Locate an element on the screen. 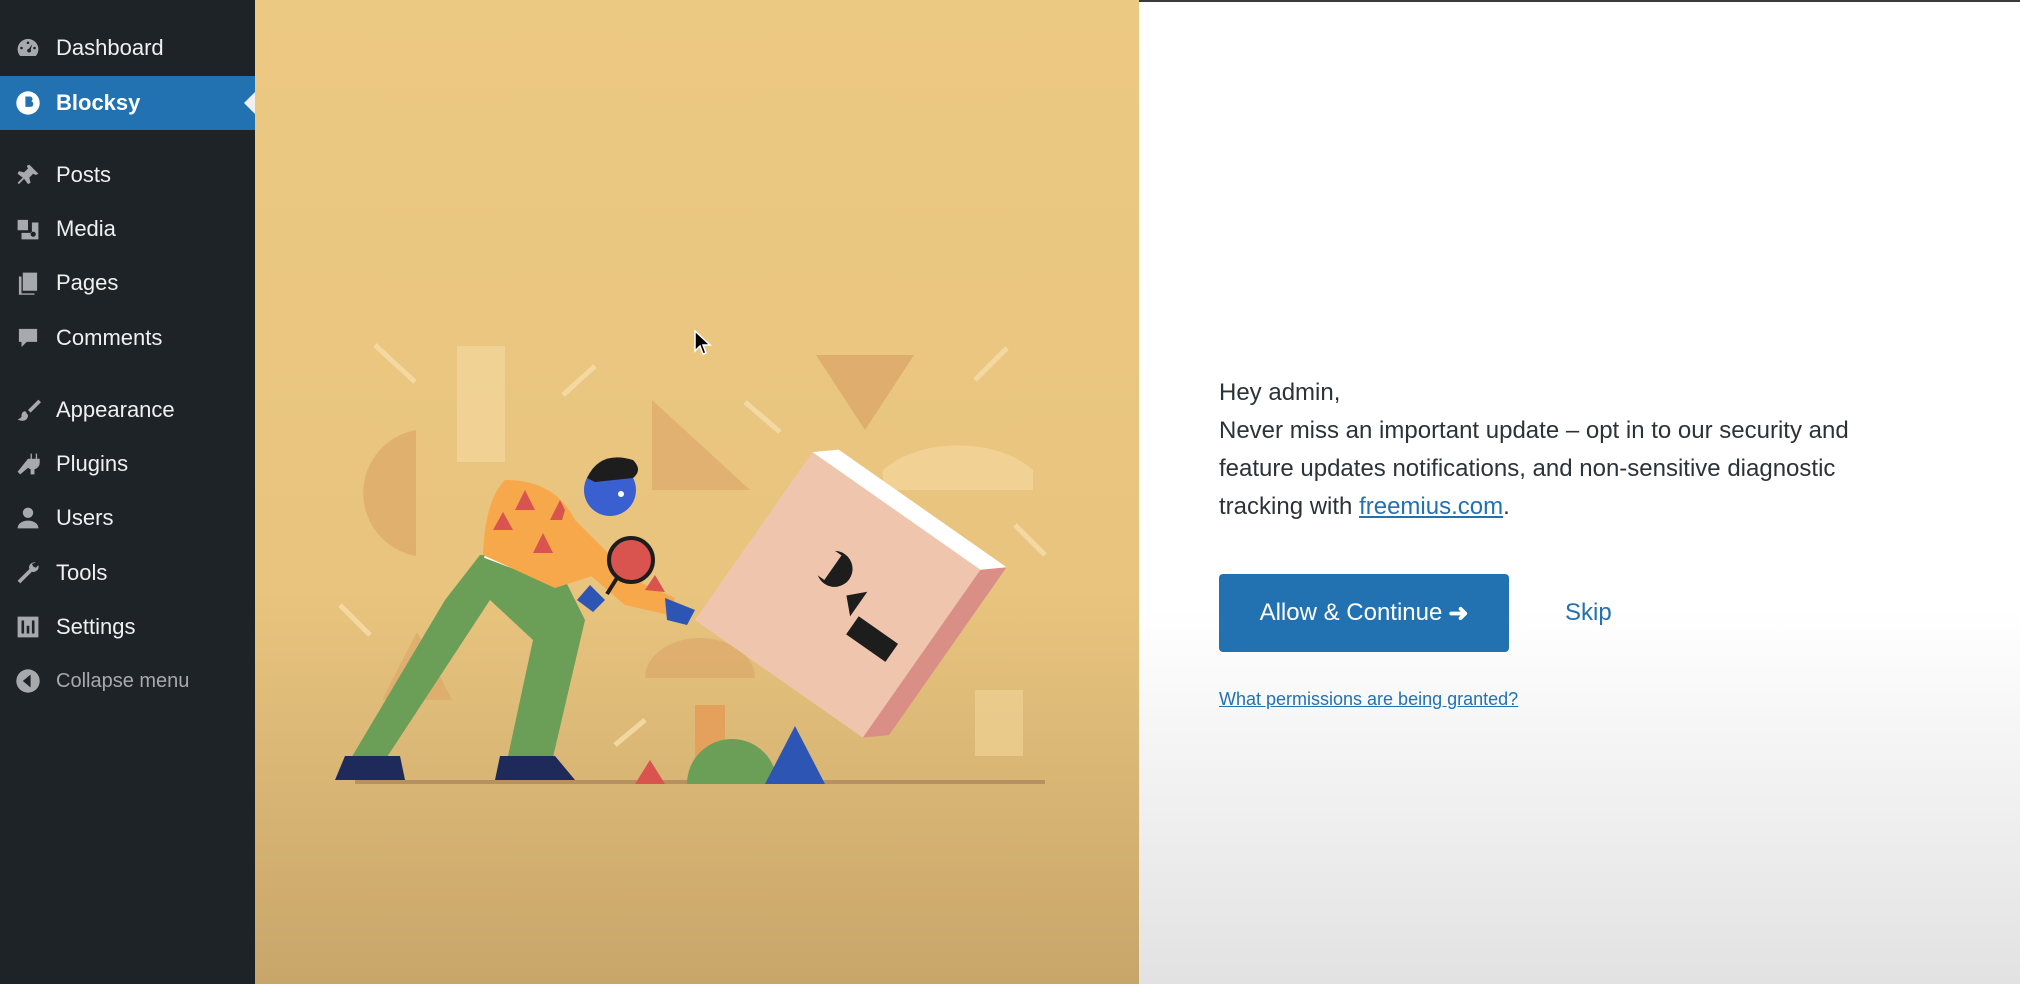 Image resolution: width=2020 pixels, height=984 pixels. settings-icon is located at coordinates (28, 627).